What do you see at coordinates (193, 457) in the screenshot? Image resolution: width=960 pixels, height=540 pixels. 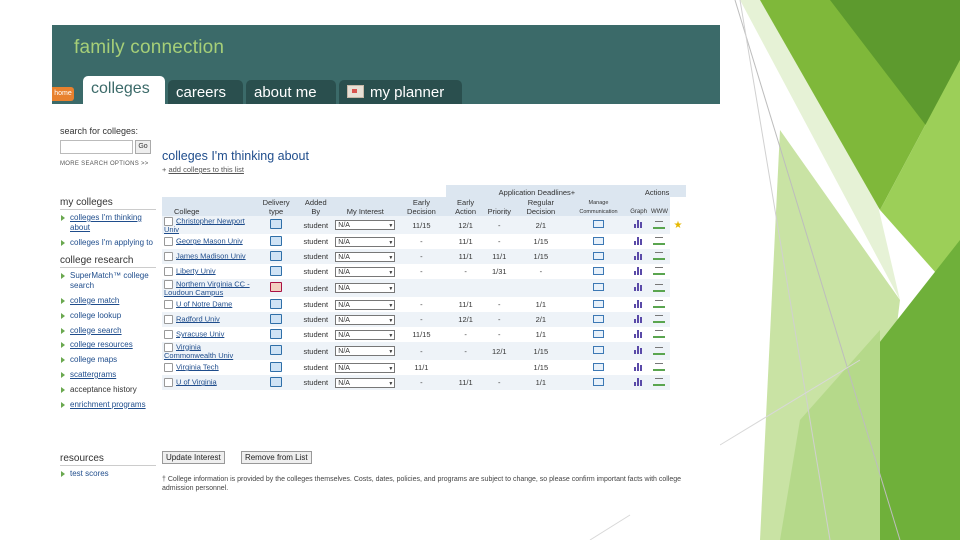 I see `update-interest-button: Update Interest` at bounding box center [193, 457].